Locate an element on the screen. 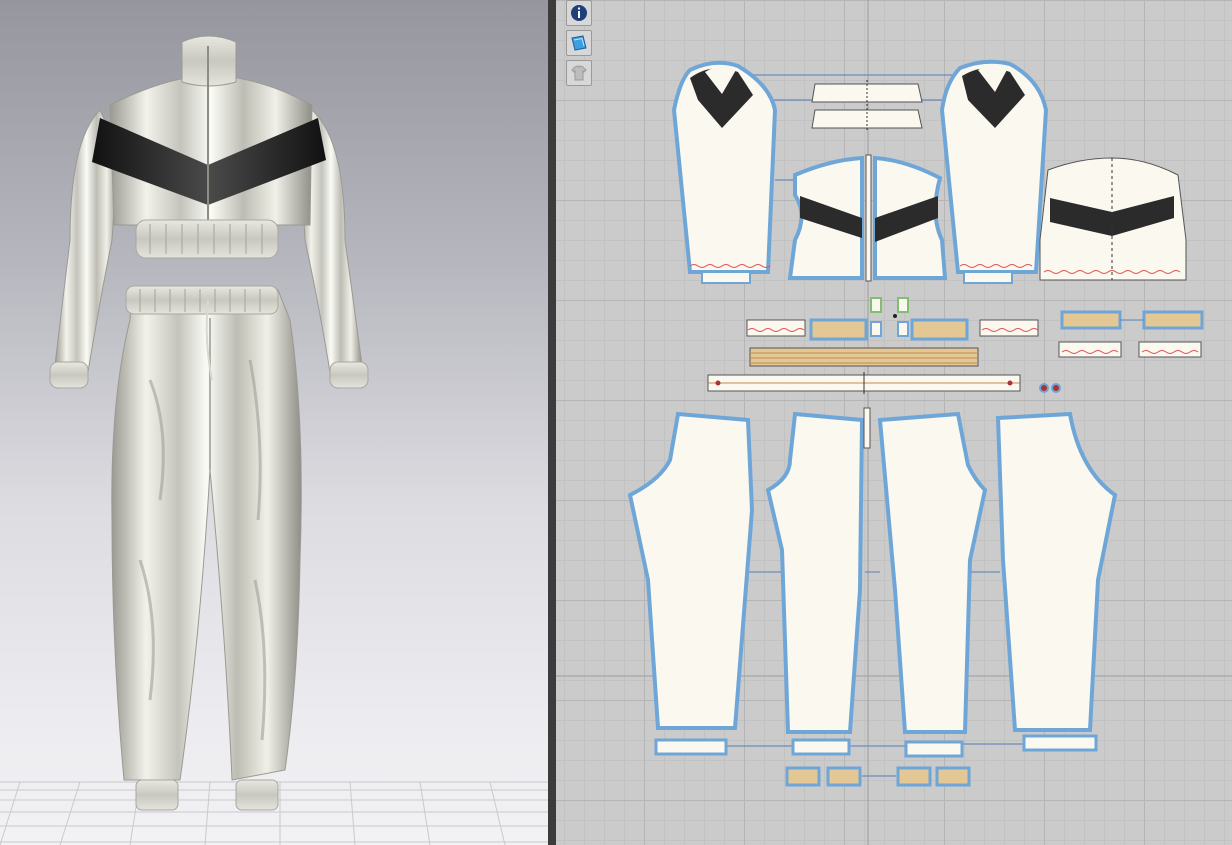 The height and width of the screenshot is (845, 1232). pattern-collar is located at coordinates (867, 106).